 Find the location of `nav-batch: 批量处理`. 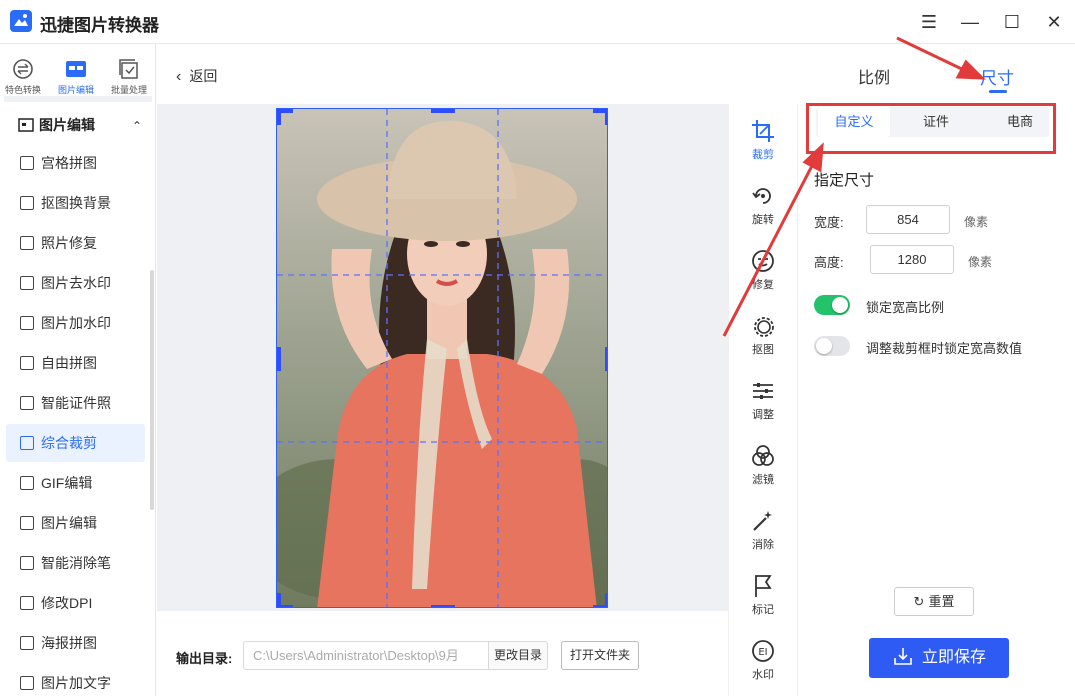

nav-batch: 批量处理 is located at coordinates (129, 77).